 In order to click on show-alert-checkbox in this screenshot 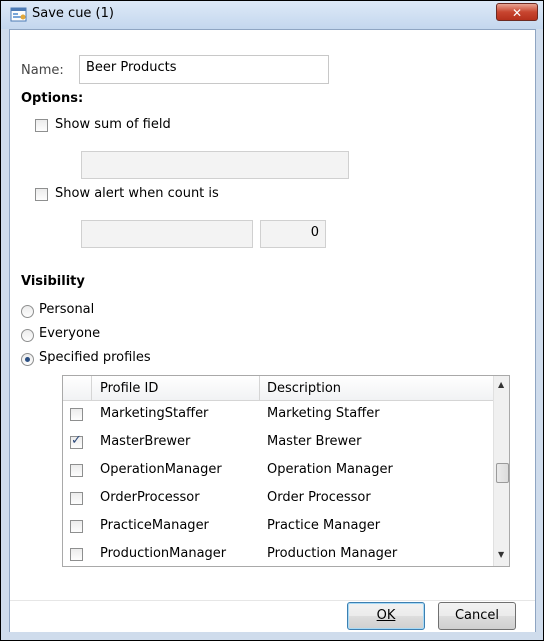, I will do `click(41, 194)`.